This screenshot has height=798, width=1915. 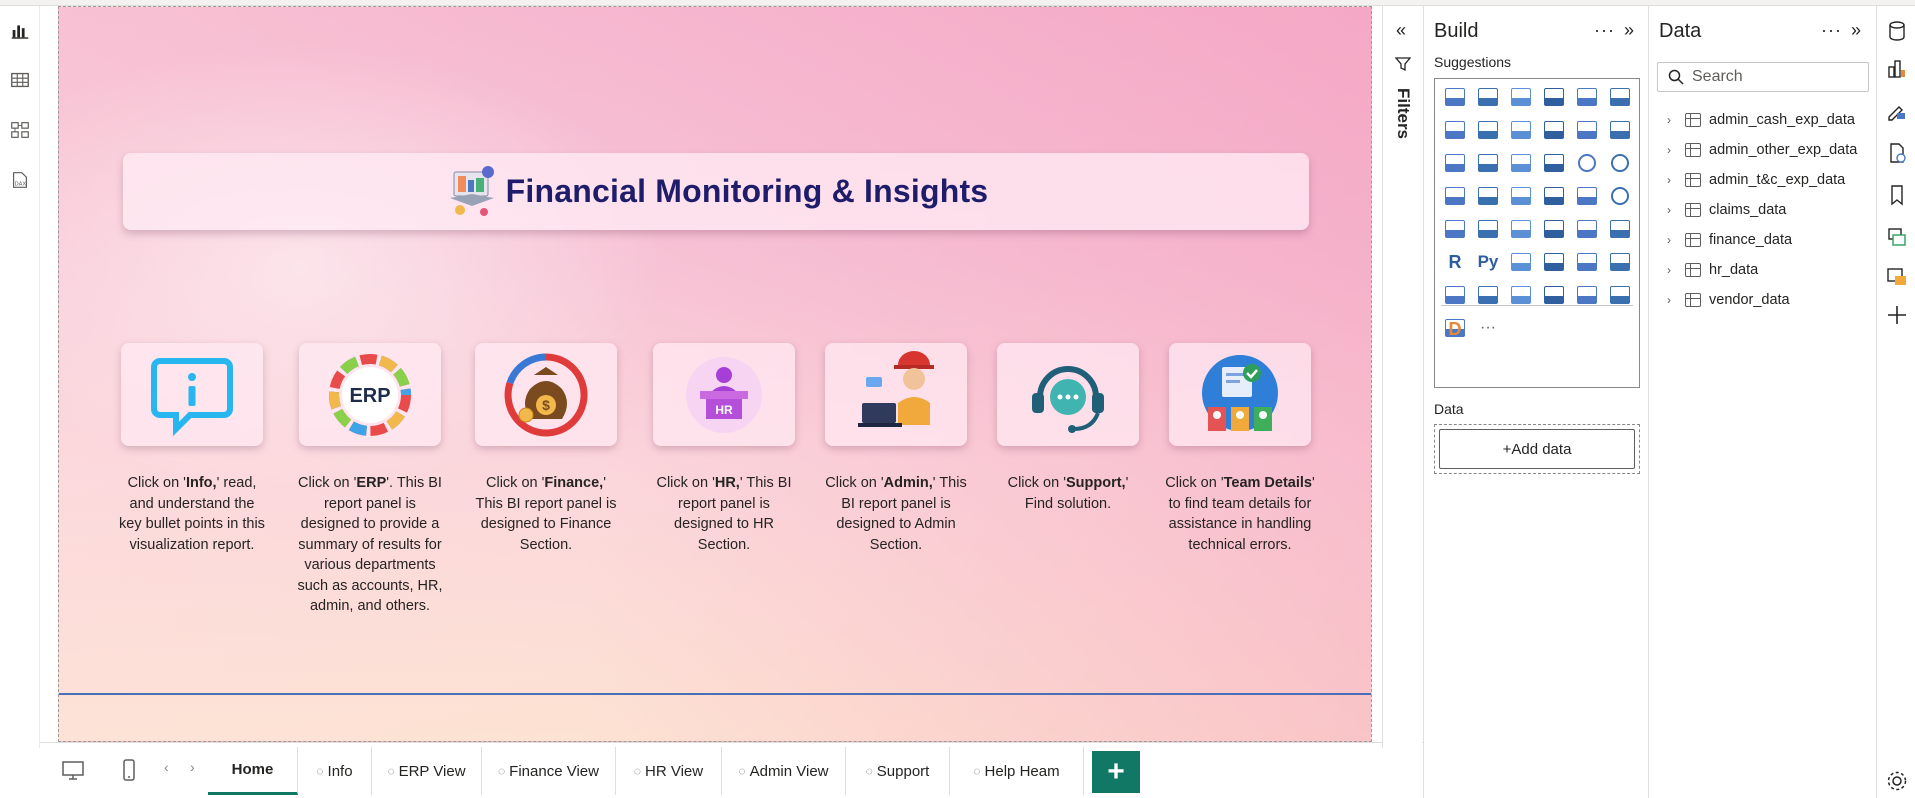 What do you see at coordinates (1620, 262) in the screenshot?
I see `smart-narrative-icon` at bounding box center [1620, 262].